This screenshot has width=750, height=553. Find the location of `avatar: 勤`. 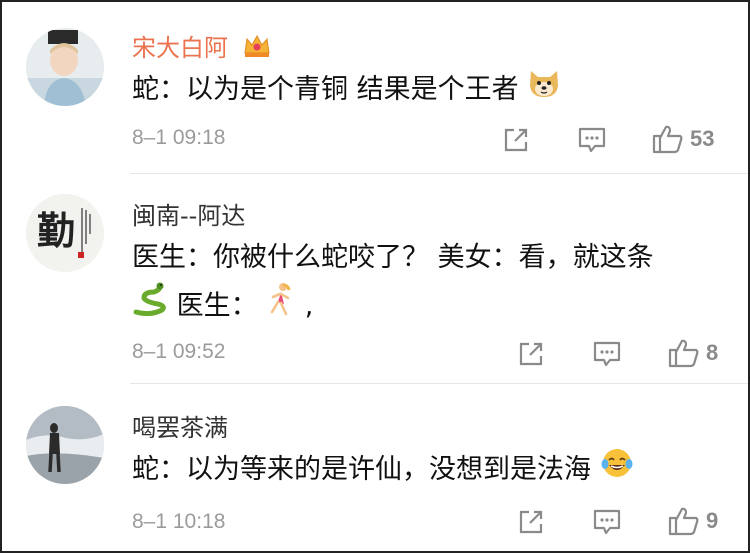

avatar: 勤 is located at coordinates (65, 233).